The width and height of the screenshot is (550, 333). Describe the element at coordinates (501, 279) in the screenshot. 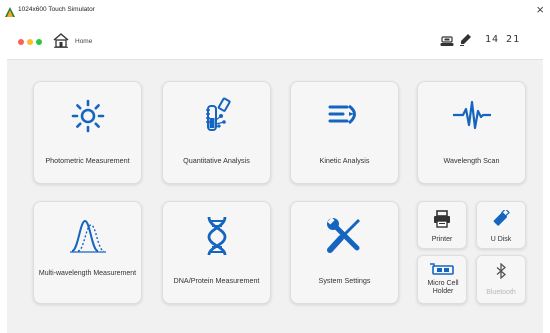

I see `bluetooth-button: Bluetooth` at that location.